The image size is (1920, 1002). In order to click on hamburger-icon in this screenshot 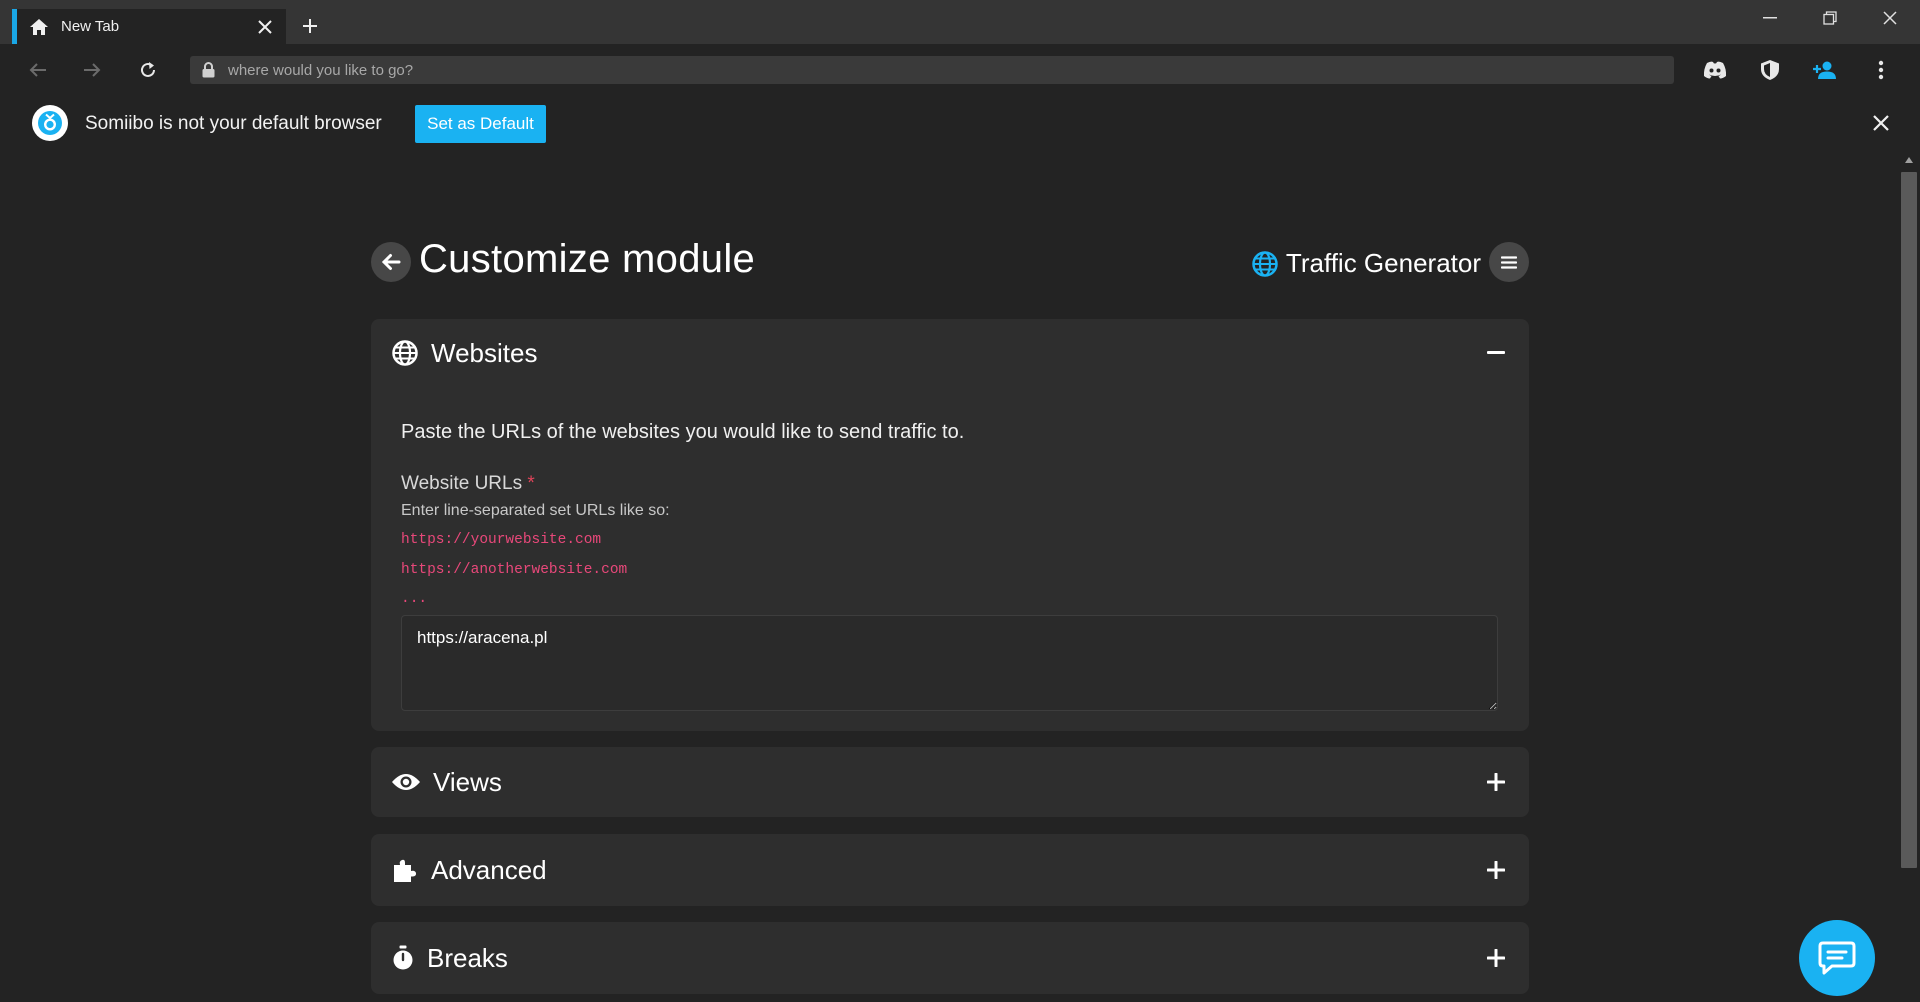, I will do `click(1509, 262)`.